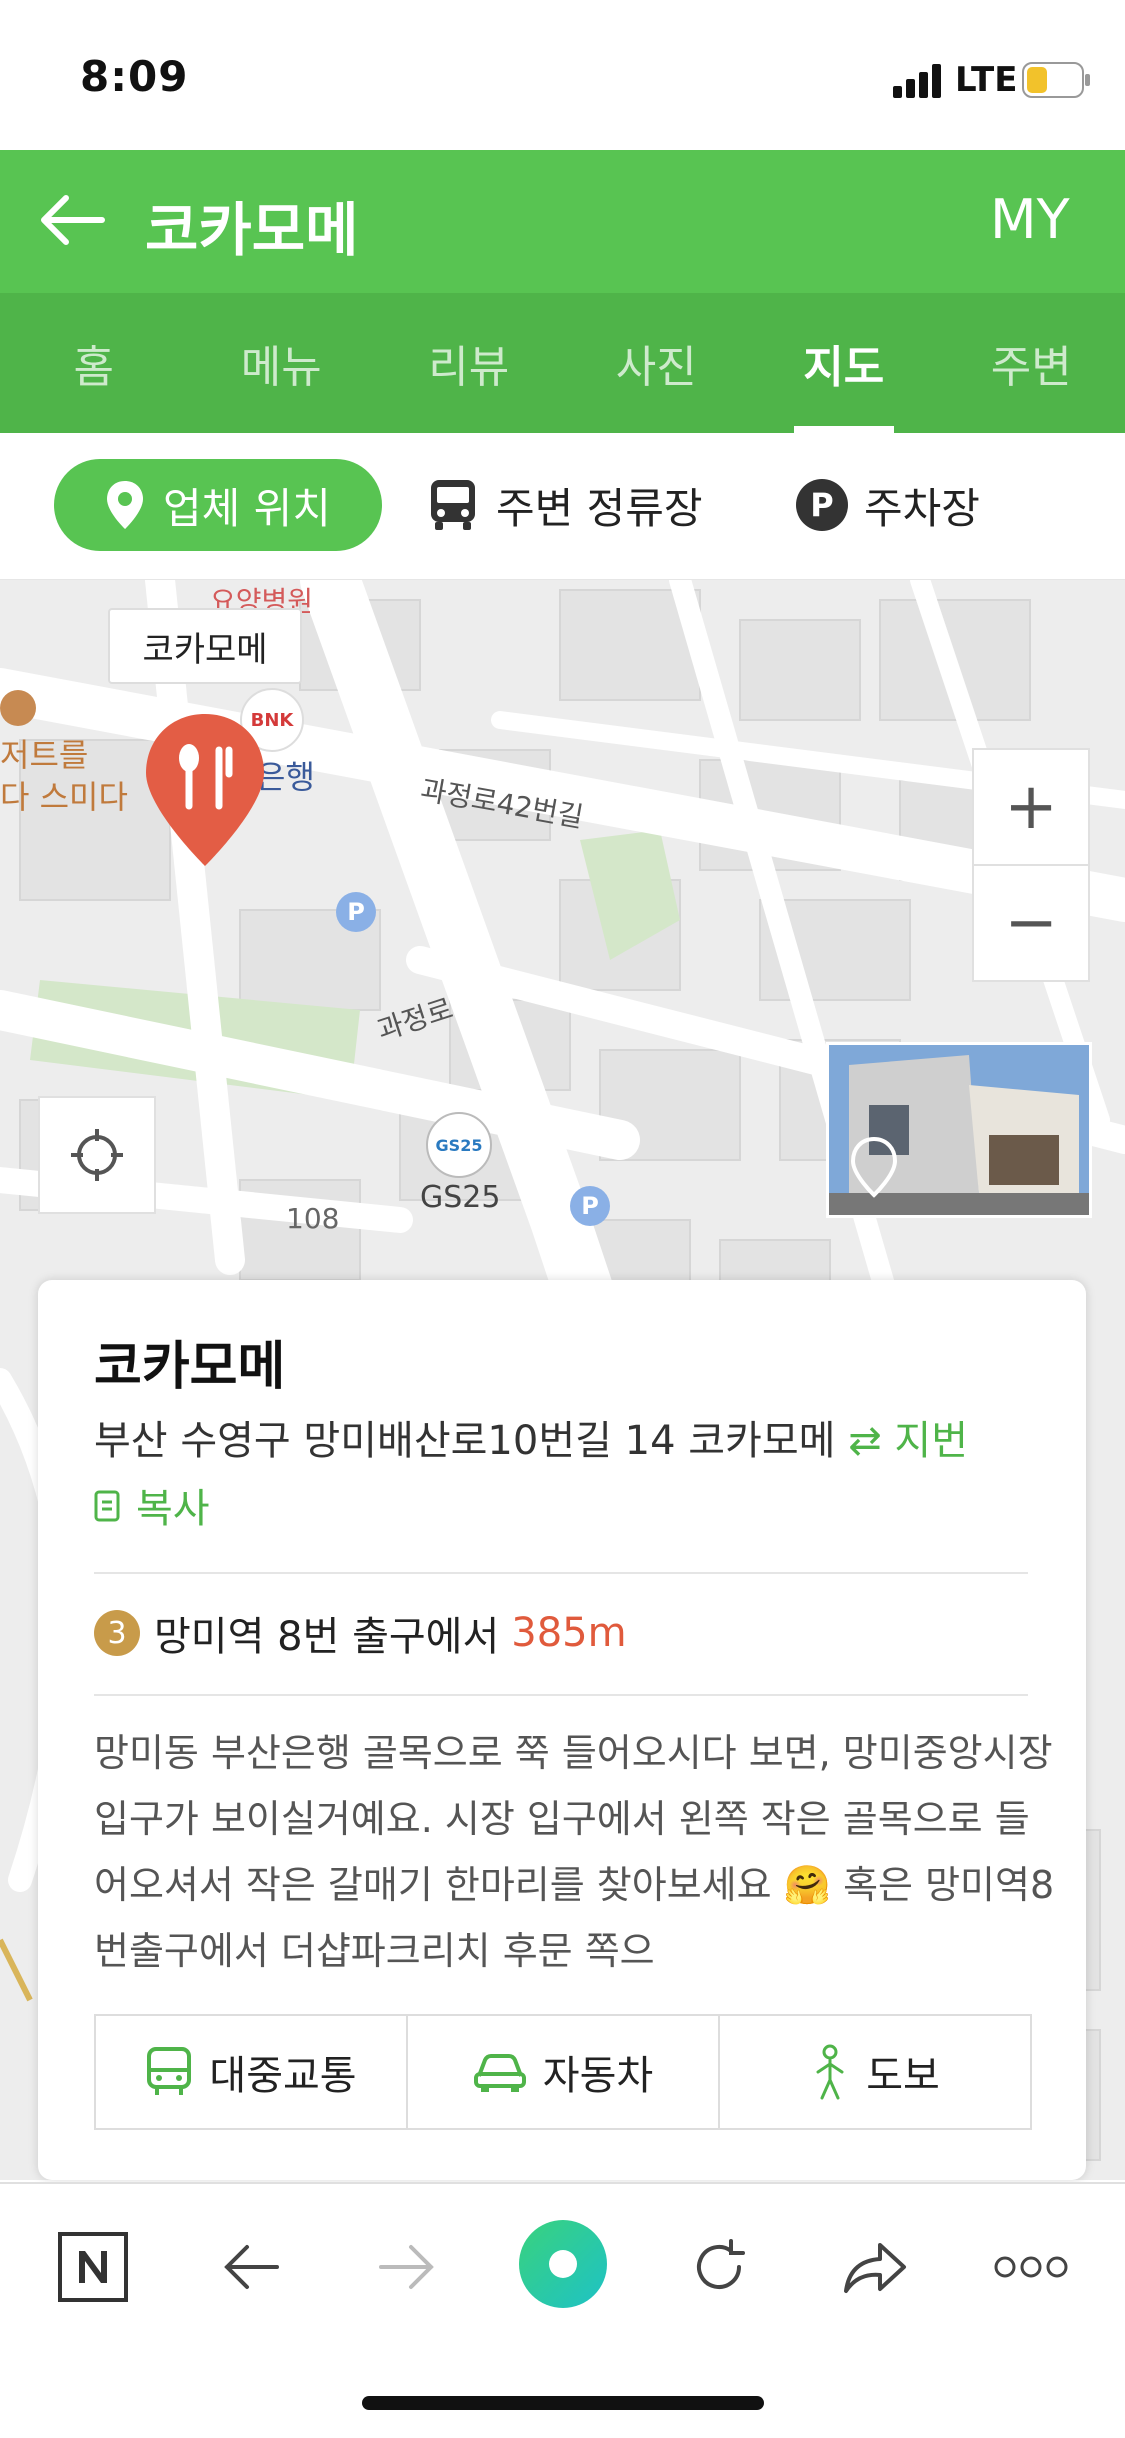  What do you see at coordinates (1031, 923) in the screenshot?
I see `zoom-out-button: −` at bounding box center [1031, 923].